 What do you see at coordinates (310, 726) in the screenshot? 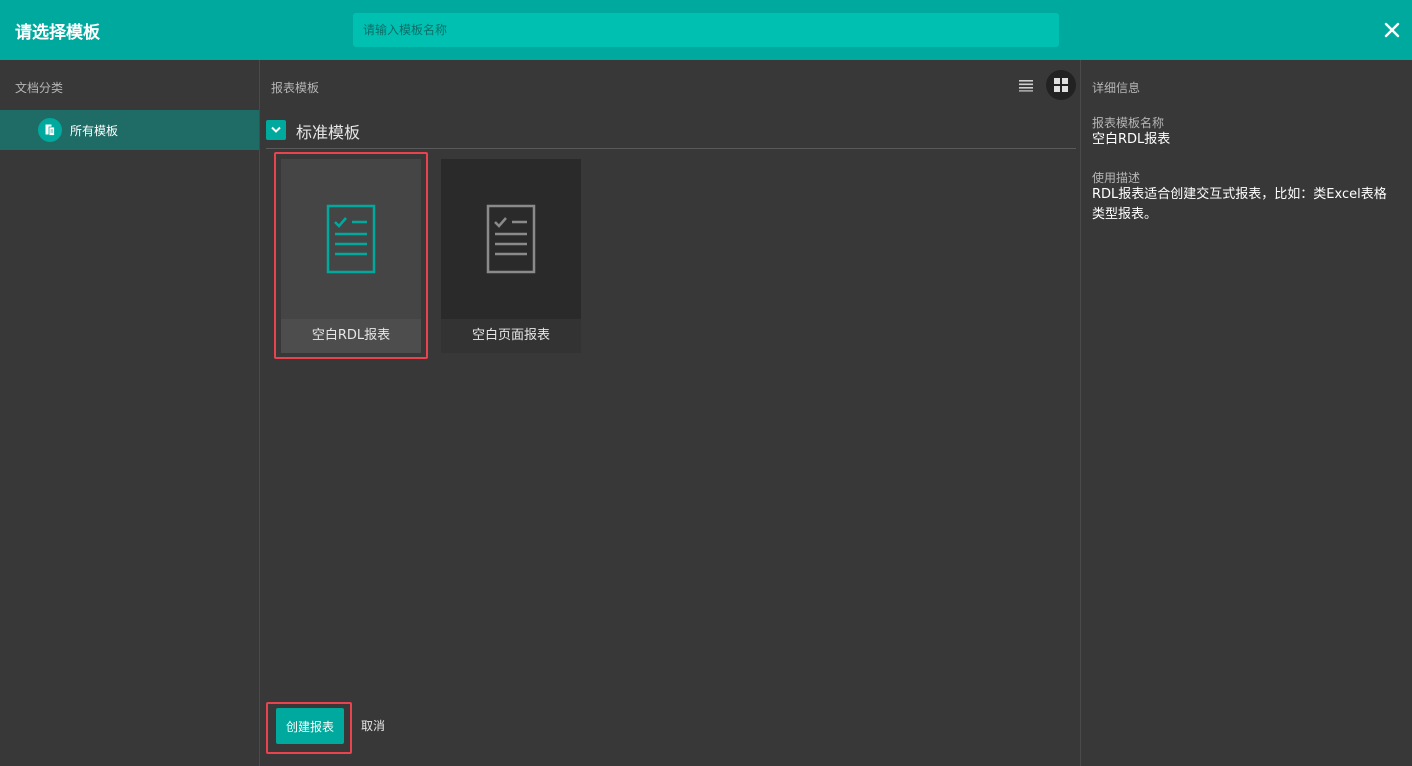
I see `create-report-button: 创建报表` at bounding box center [310, 726].